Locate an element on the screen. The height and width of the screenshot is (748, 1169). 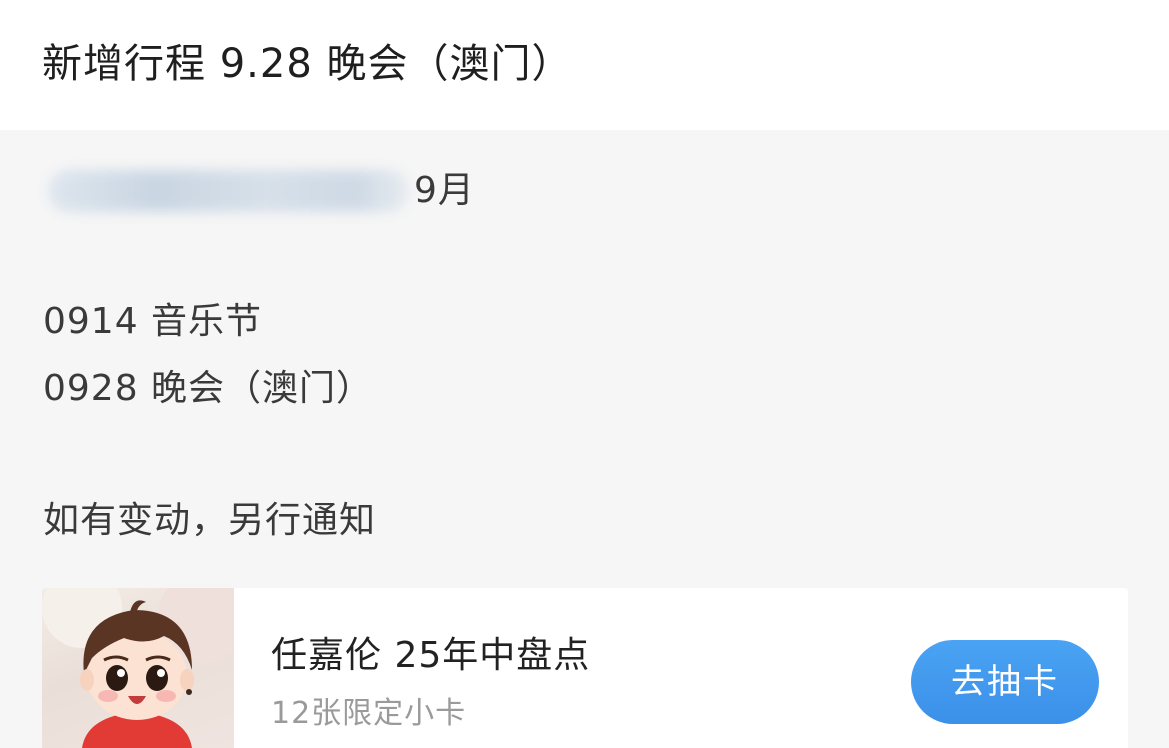
schedule-item-0928: 0928 晚会（澳门） is located at coordinates (208, 388).